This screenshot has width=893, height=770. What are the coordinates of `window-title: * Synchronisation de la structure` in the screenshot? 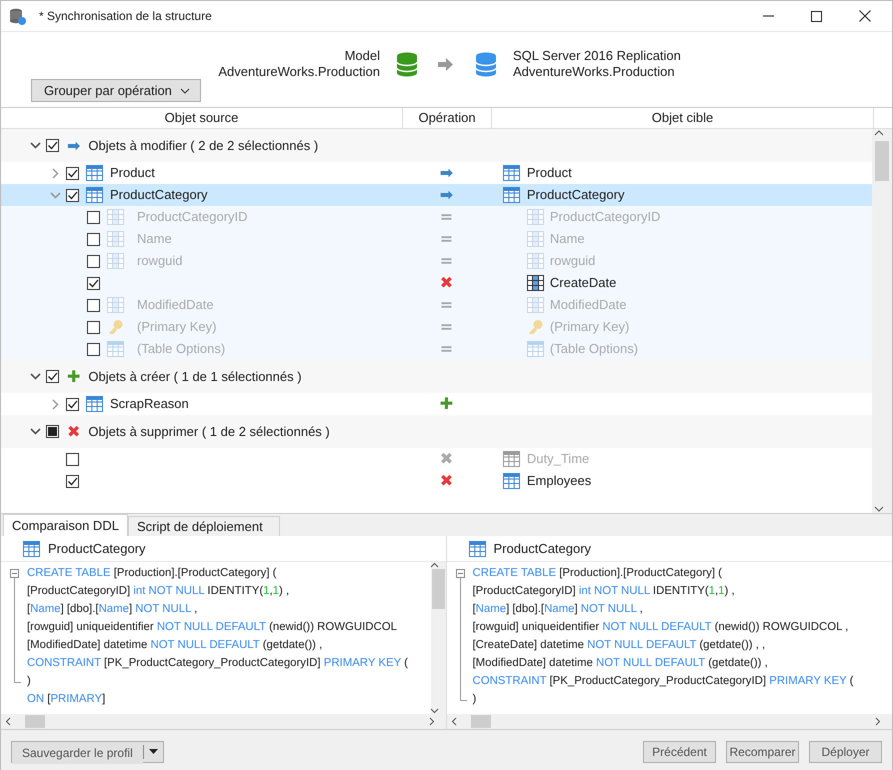 It's located at (125, 16).